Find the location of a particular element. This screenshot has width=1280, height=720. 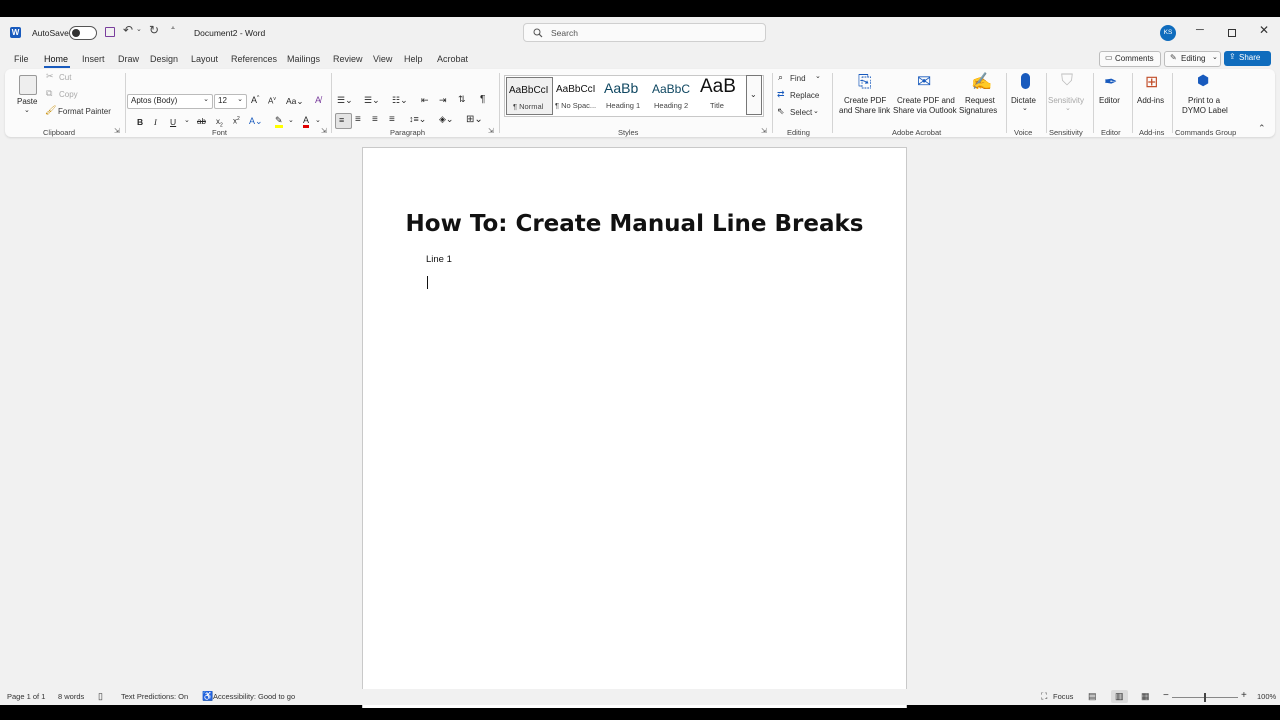

subscript-icon: x2 is located at coordinates (219, 123).